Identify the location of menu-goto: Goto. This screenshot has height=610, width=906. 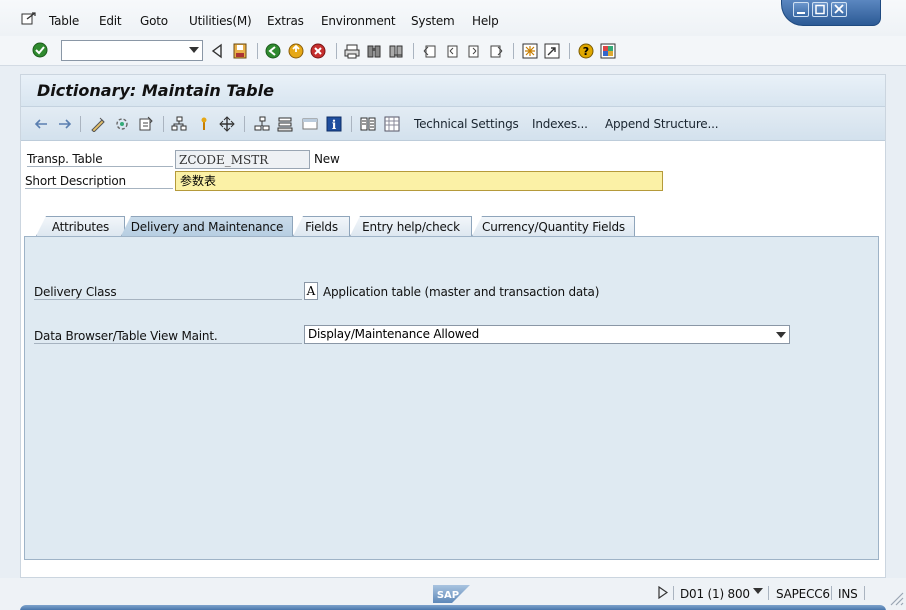
(154, 21).